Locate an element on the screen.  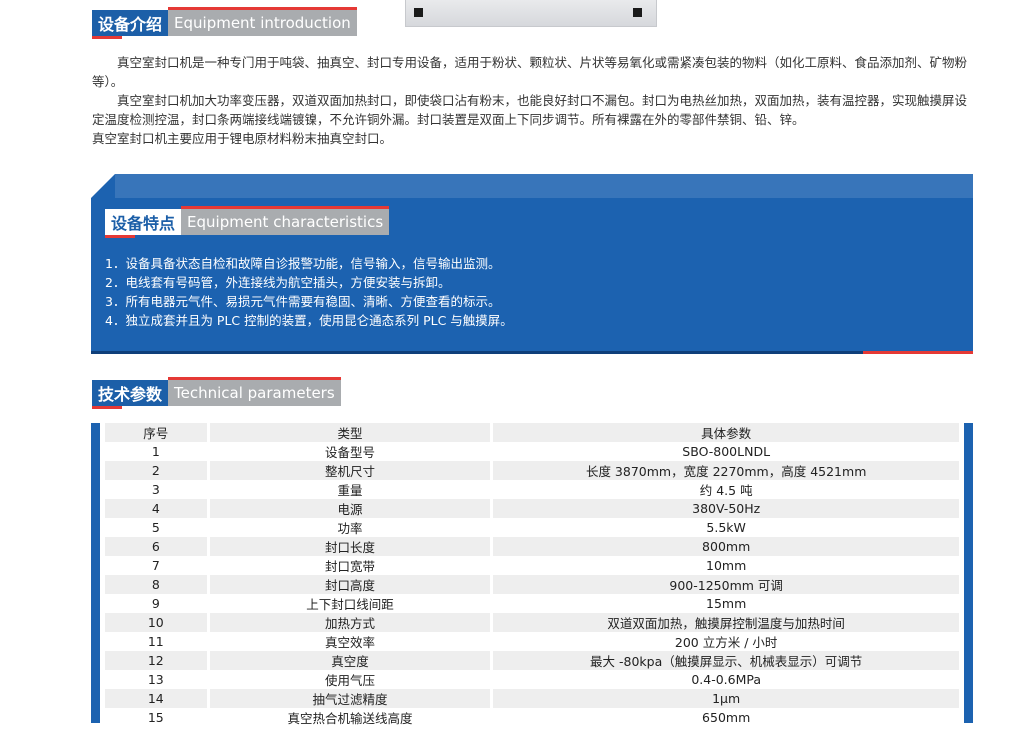
params-title-cn: 技术参数 is located at coordinates (130, 394).